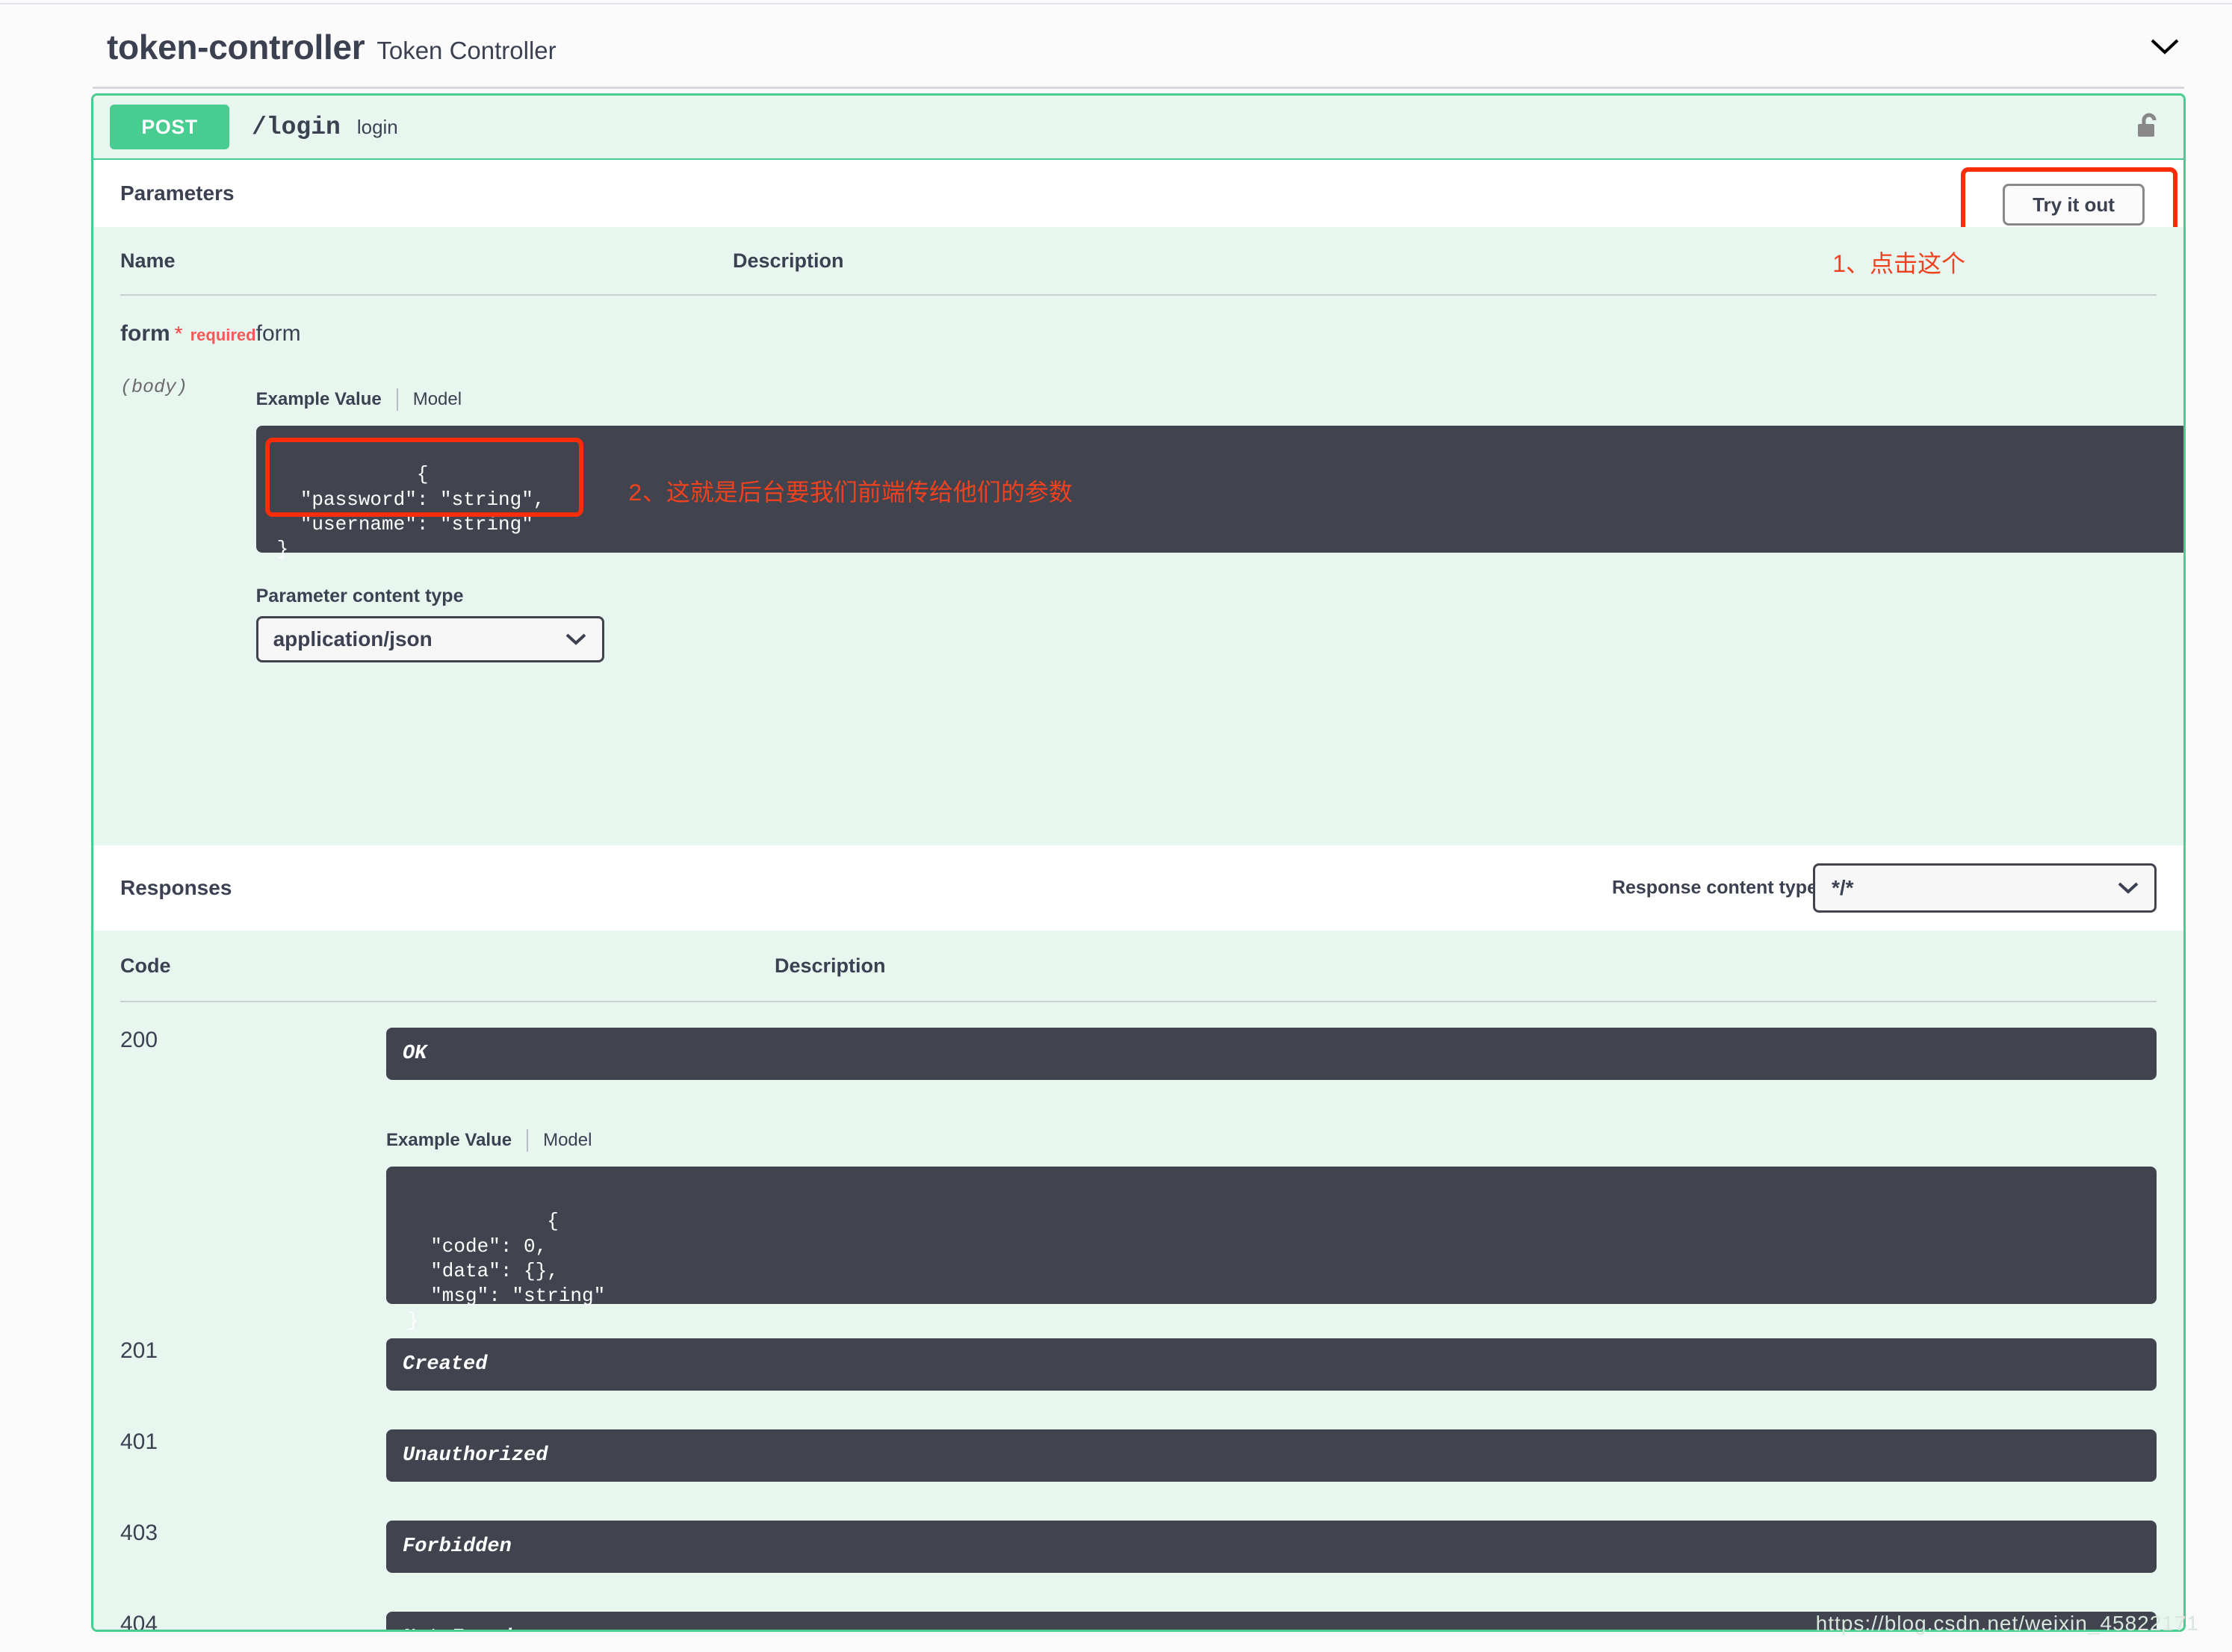 The height and width of the screenshot is (1652, 2232). I want to click on response-description-bar: Not Found, so click(1271, 1621).